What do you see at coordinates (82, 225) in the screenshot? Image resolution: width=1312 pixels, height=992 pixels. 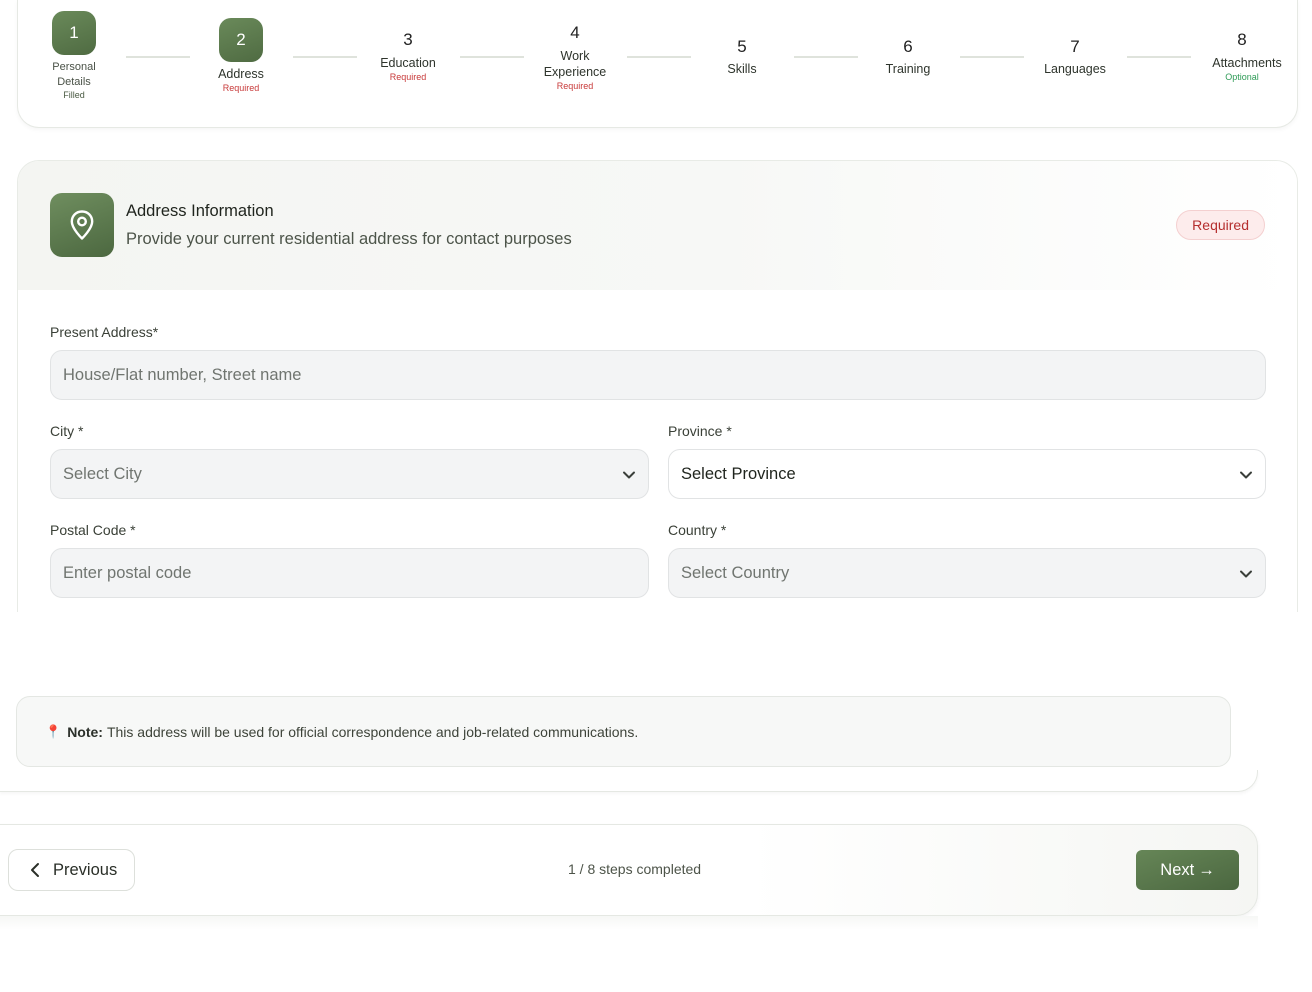 I see `map-pin-icon` at bounding box center [82, 225].